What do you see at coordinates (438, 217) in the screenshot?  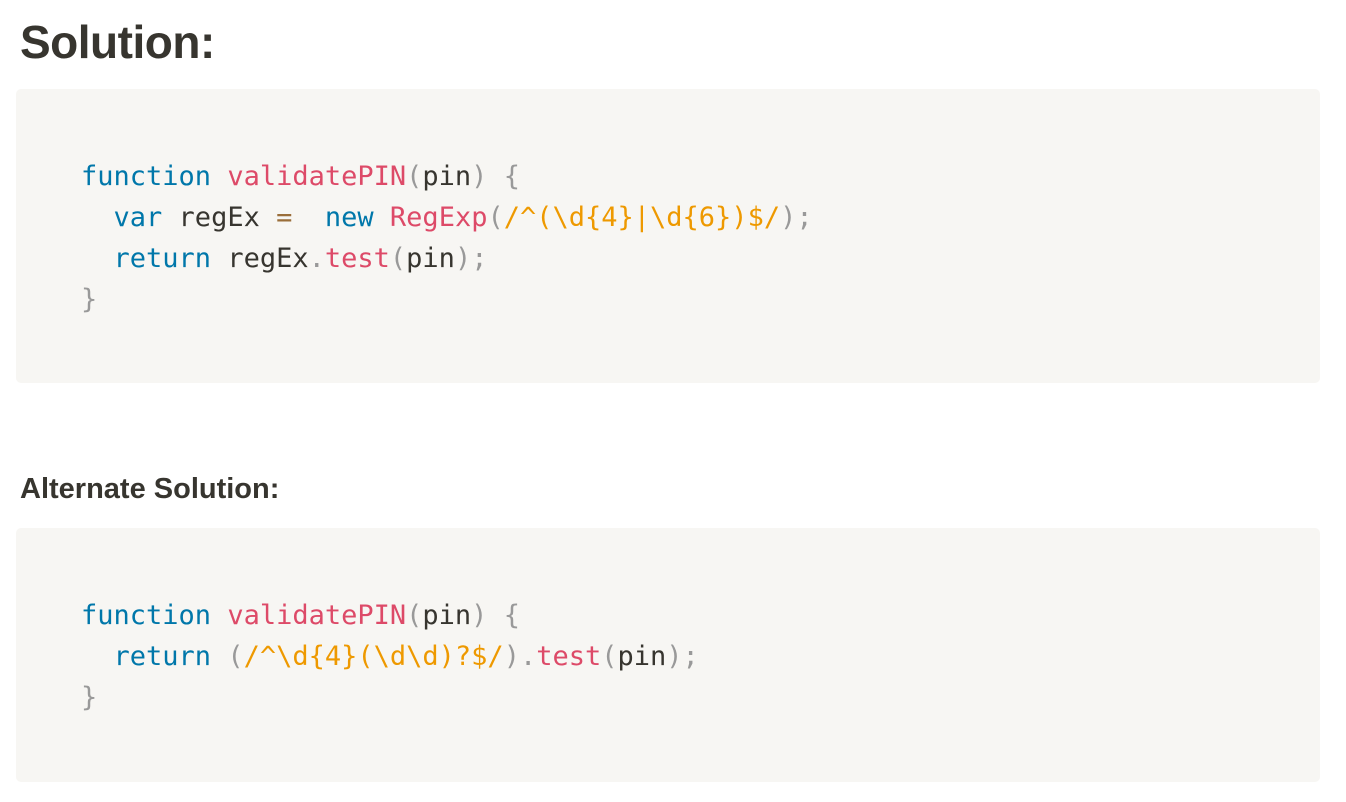 I see `code-token: RegExp` at bounding box center [438, 217].